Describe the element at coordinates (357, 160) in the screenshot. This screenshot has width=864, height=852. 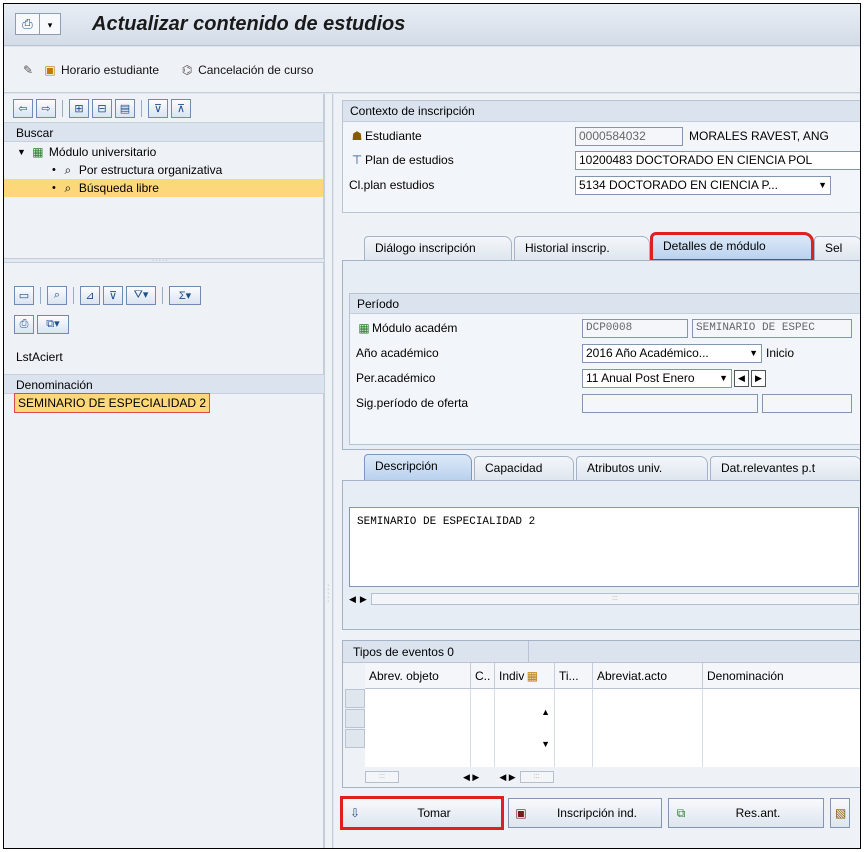
I see `plan-icon: ⊤` at that location.